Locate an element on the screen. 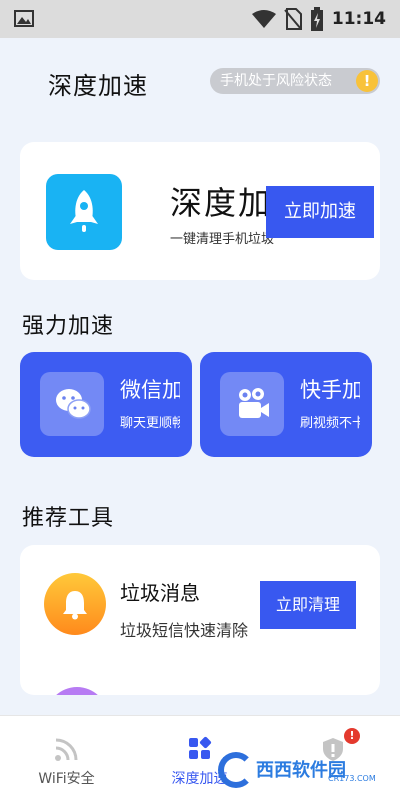 The height and width of the screenshot is (800, 400). bell-icon is located at coordinates (75, 604).